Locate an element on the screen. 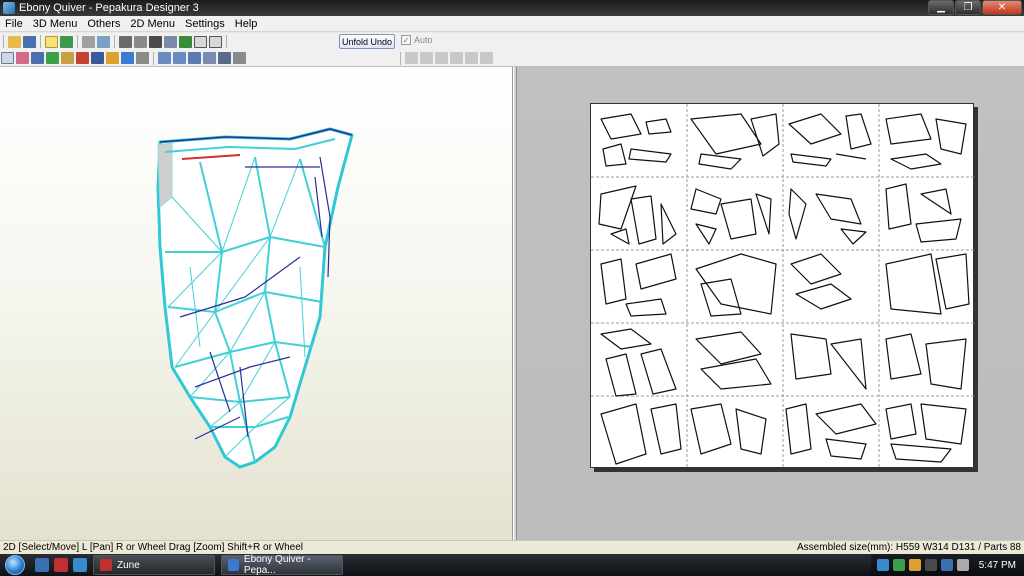 This screenshot has height=576, width=1024. unfold-undo-button: Unfold Undo is located at coordinates (367, 41).